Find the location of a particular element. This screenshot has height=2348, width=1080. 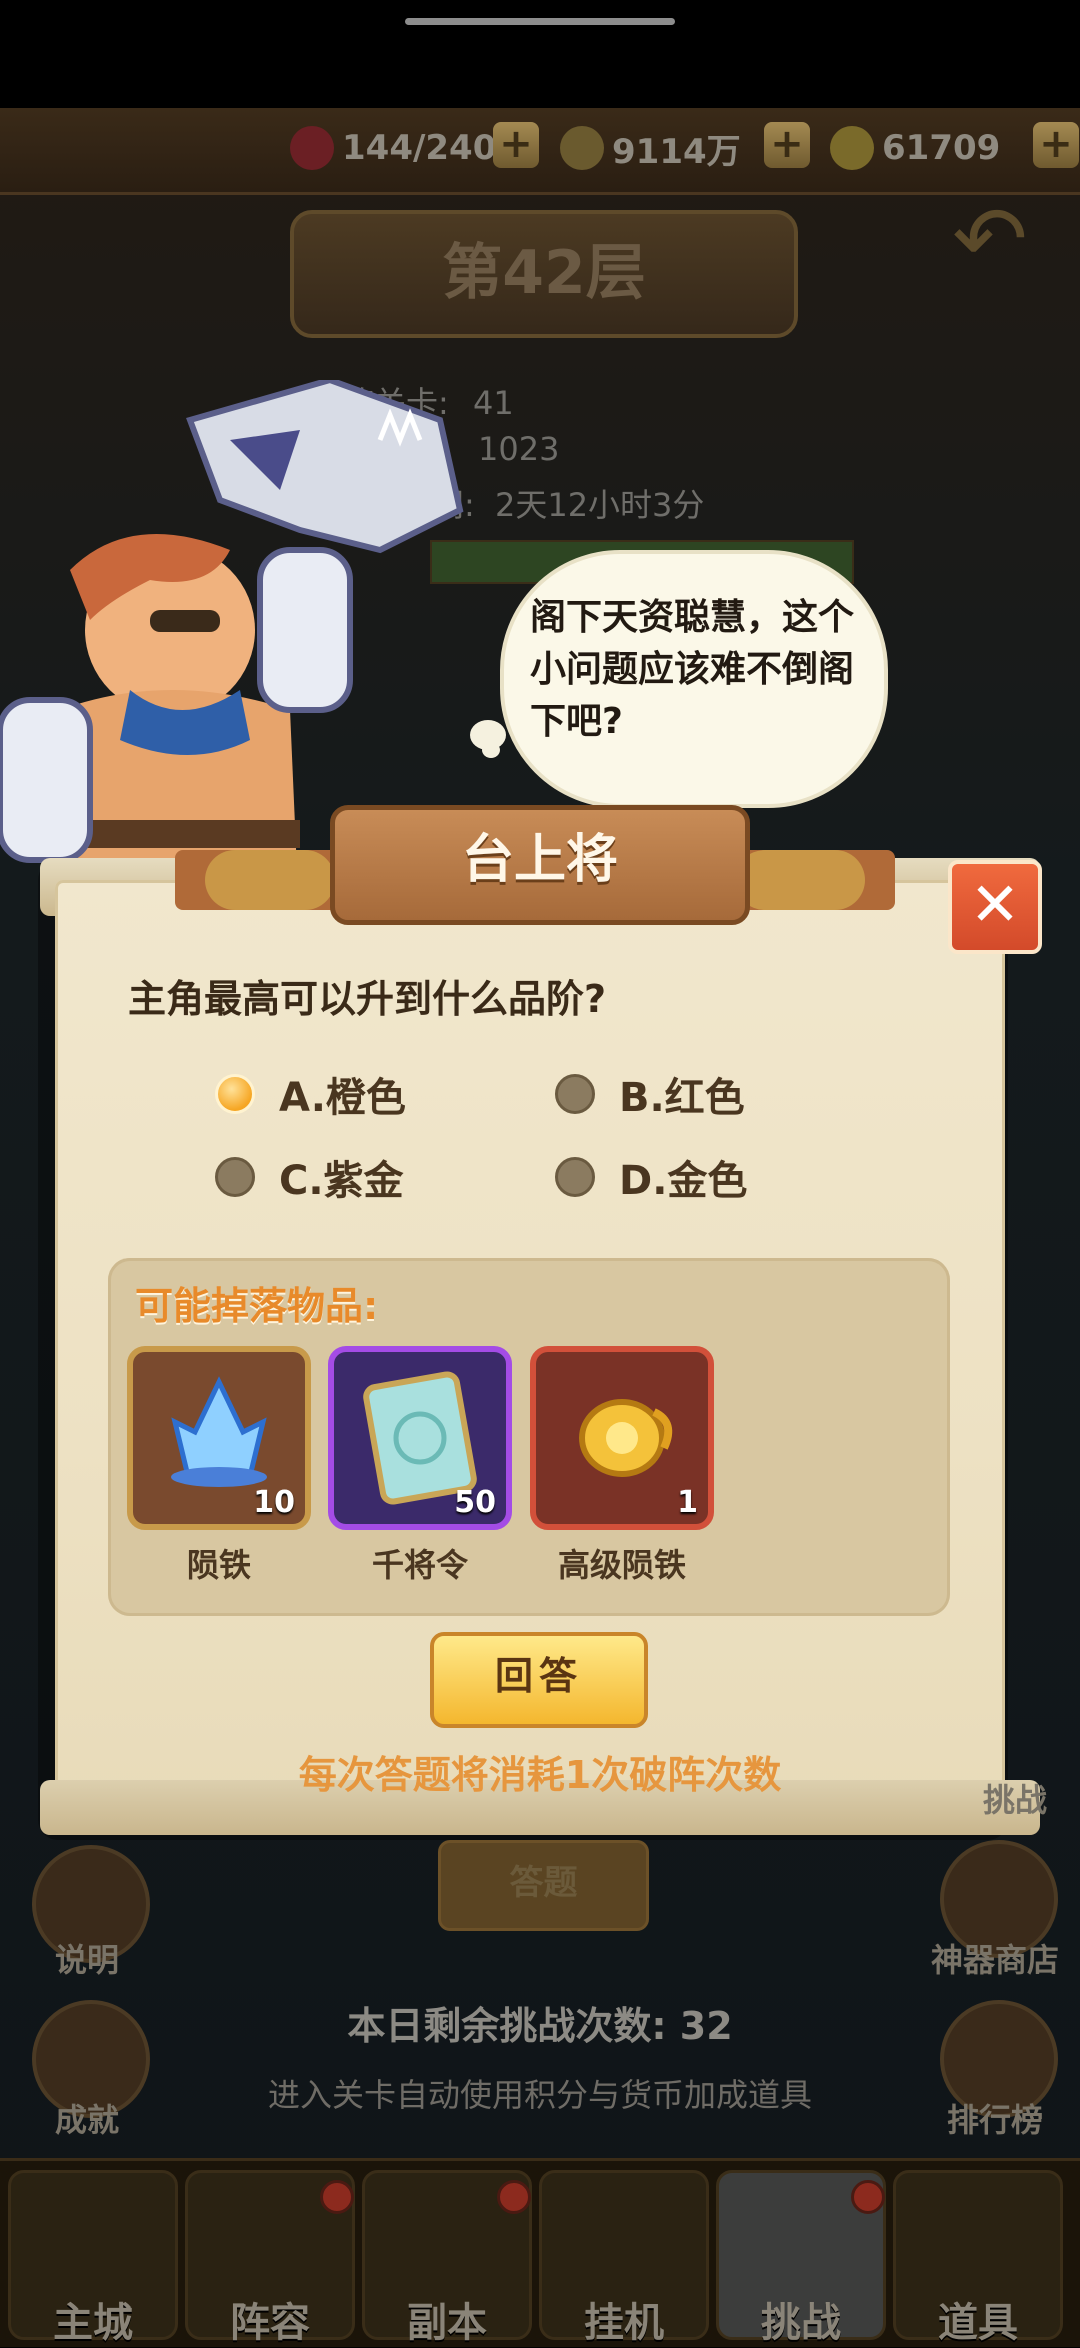

option-a: A.橙色 is located at coordinates (310, 1094).